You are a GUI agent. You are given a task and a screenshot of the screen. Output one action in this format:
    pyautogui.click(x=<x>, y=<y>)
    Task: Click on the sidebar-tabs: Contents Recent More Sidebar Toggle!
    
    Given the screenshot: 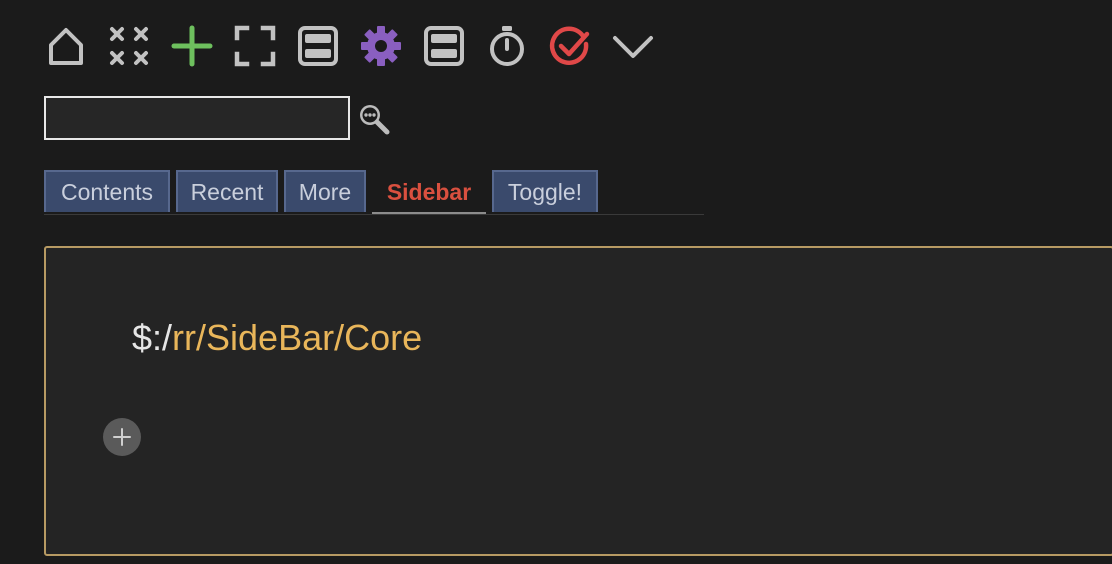 What is the action you would take?
    pyautogui.click(x=374, y=192)
    